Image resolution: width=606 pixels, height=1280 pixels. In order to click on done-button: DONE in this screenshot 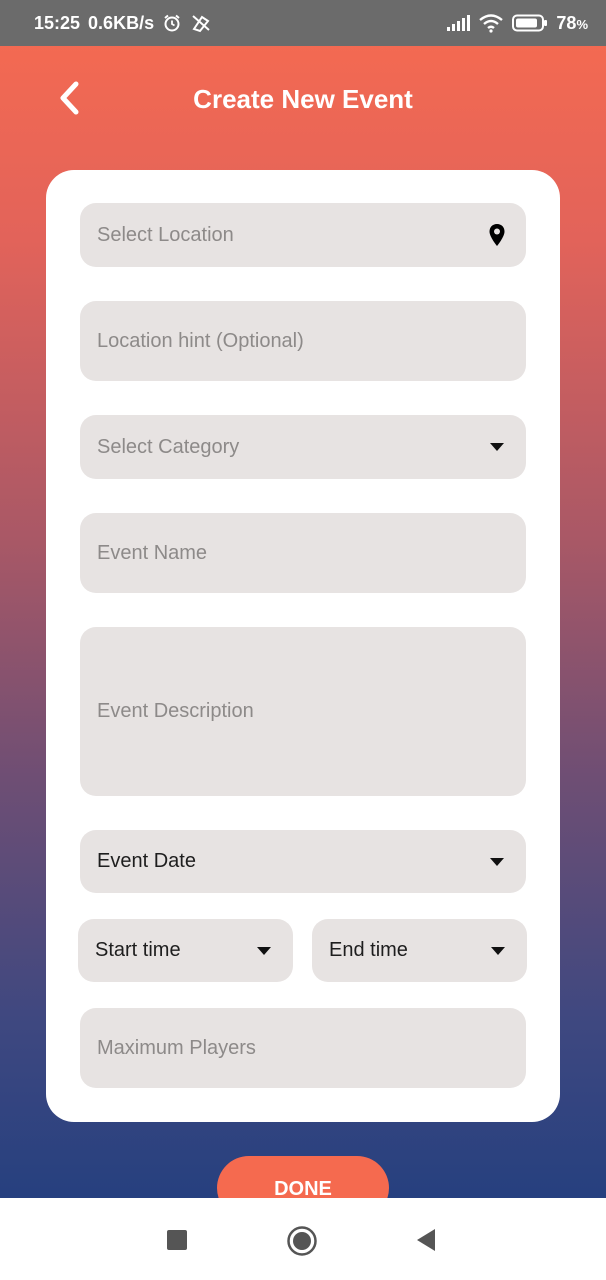, I will do `click(303, 1177)`.